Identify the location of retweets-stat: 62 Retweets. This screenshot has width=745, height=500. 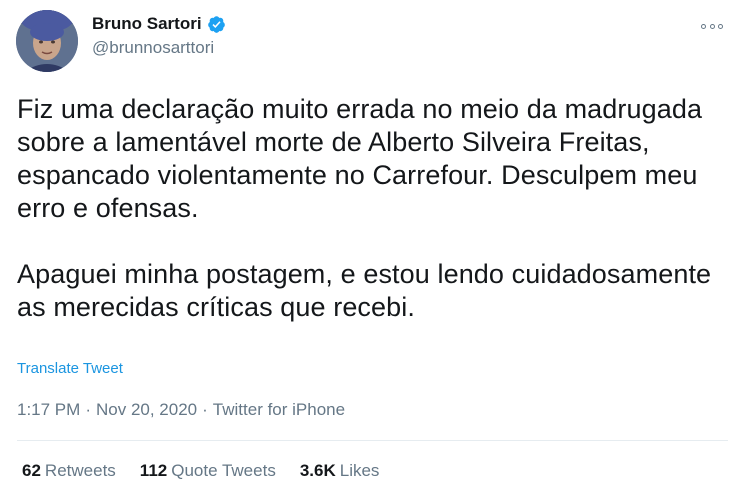
(69, 471).